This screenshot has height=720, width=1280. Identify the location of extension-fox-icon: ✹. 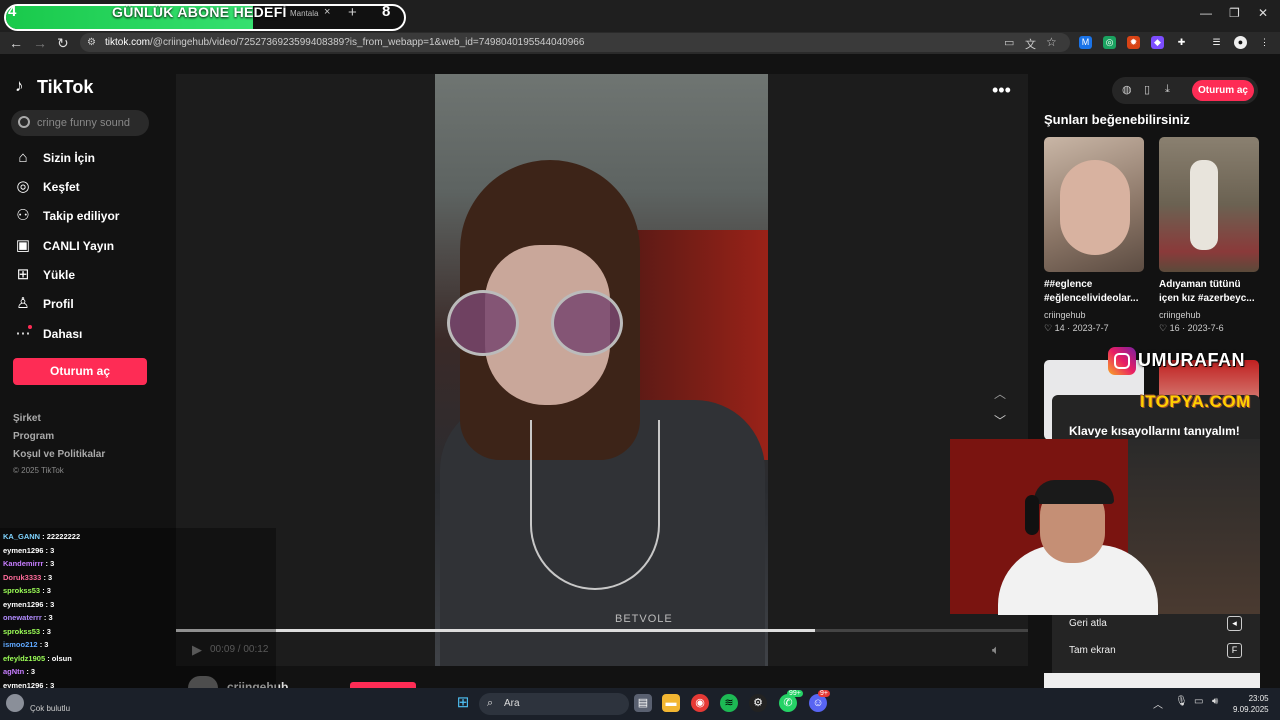
(1133, 42).